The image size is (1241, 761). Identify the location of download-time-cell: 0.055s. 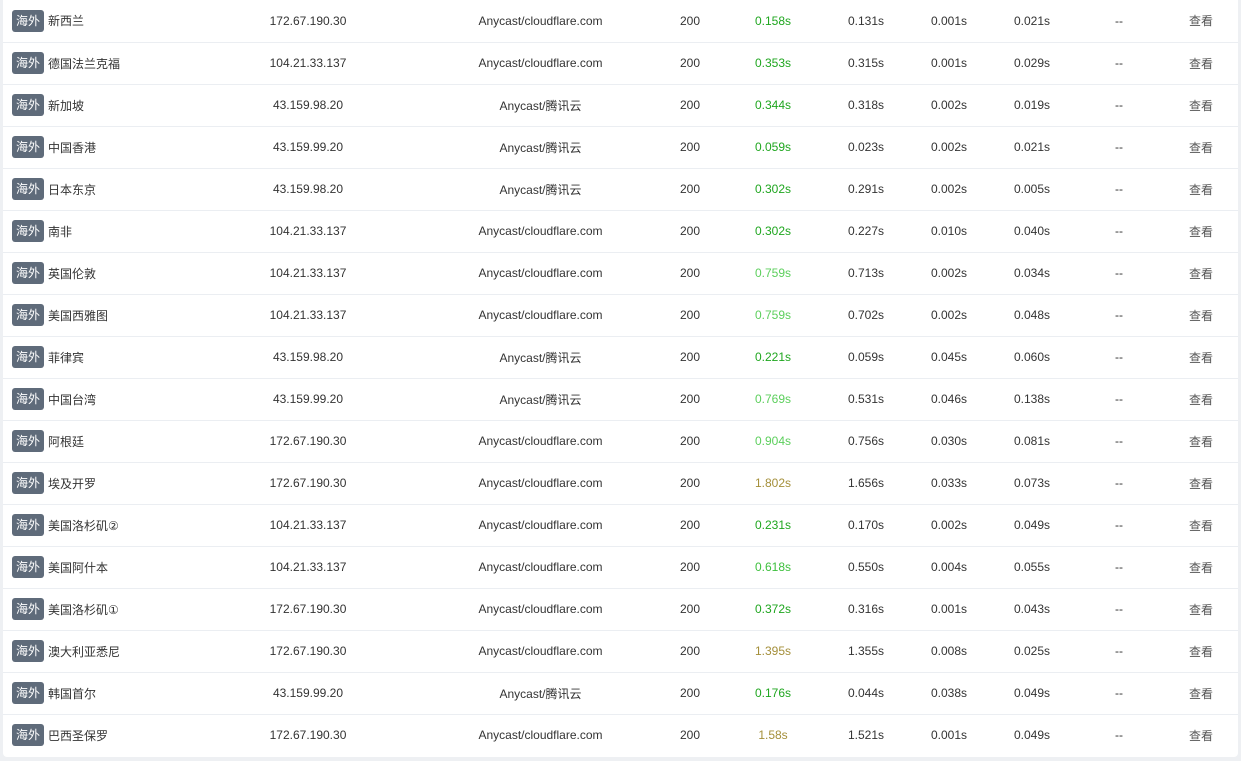
(1032, 567).